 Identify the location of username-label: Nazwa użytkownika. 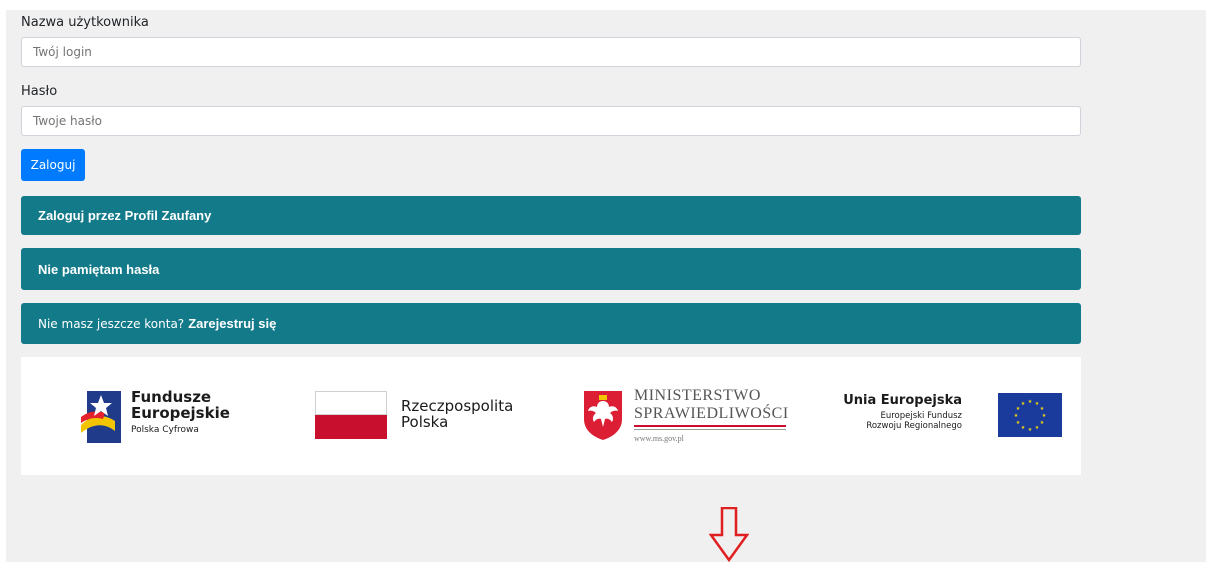
(85, 22).